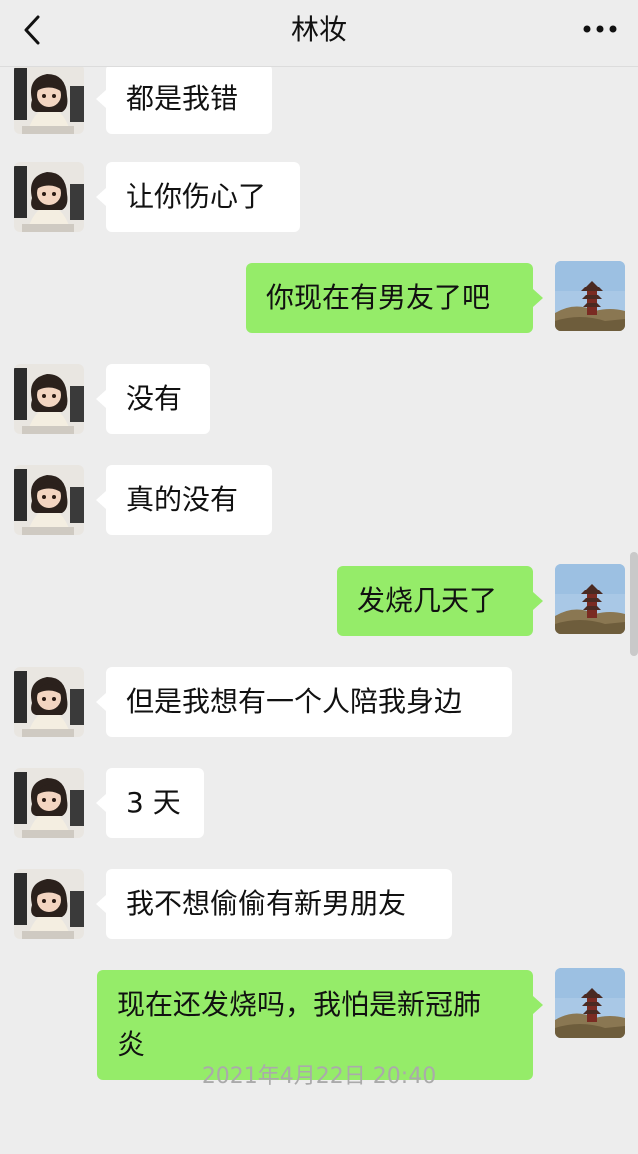  What do you see at coordinates (150, 803) in the screenshot?
I see `incoming-message-bubble: 3 天` at bounding box center [150, 803].